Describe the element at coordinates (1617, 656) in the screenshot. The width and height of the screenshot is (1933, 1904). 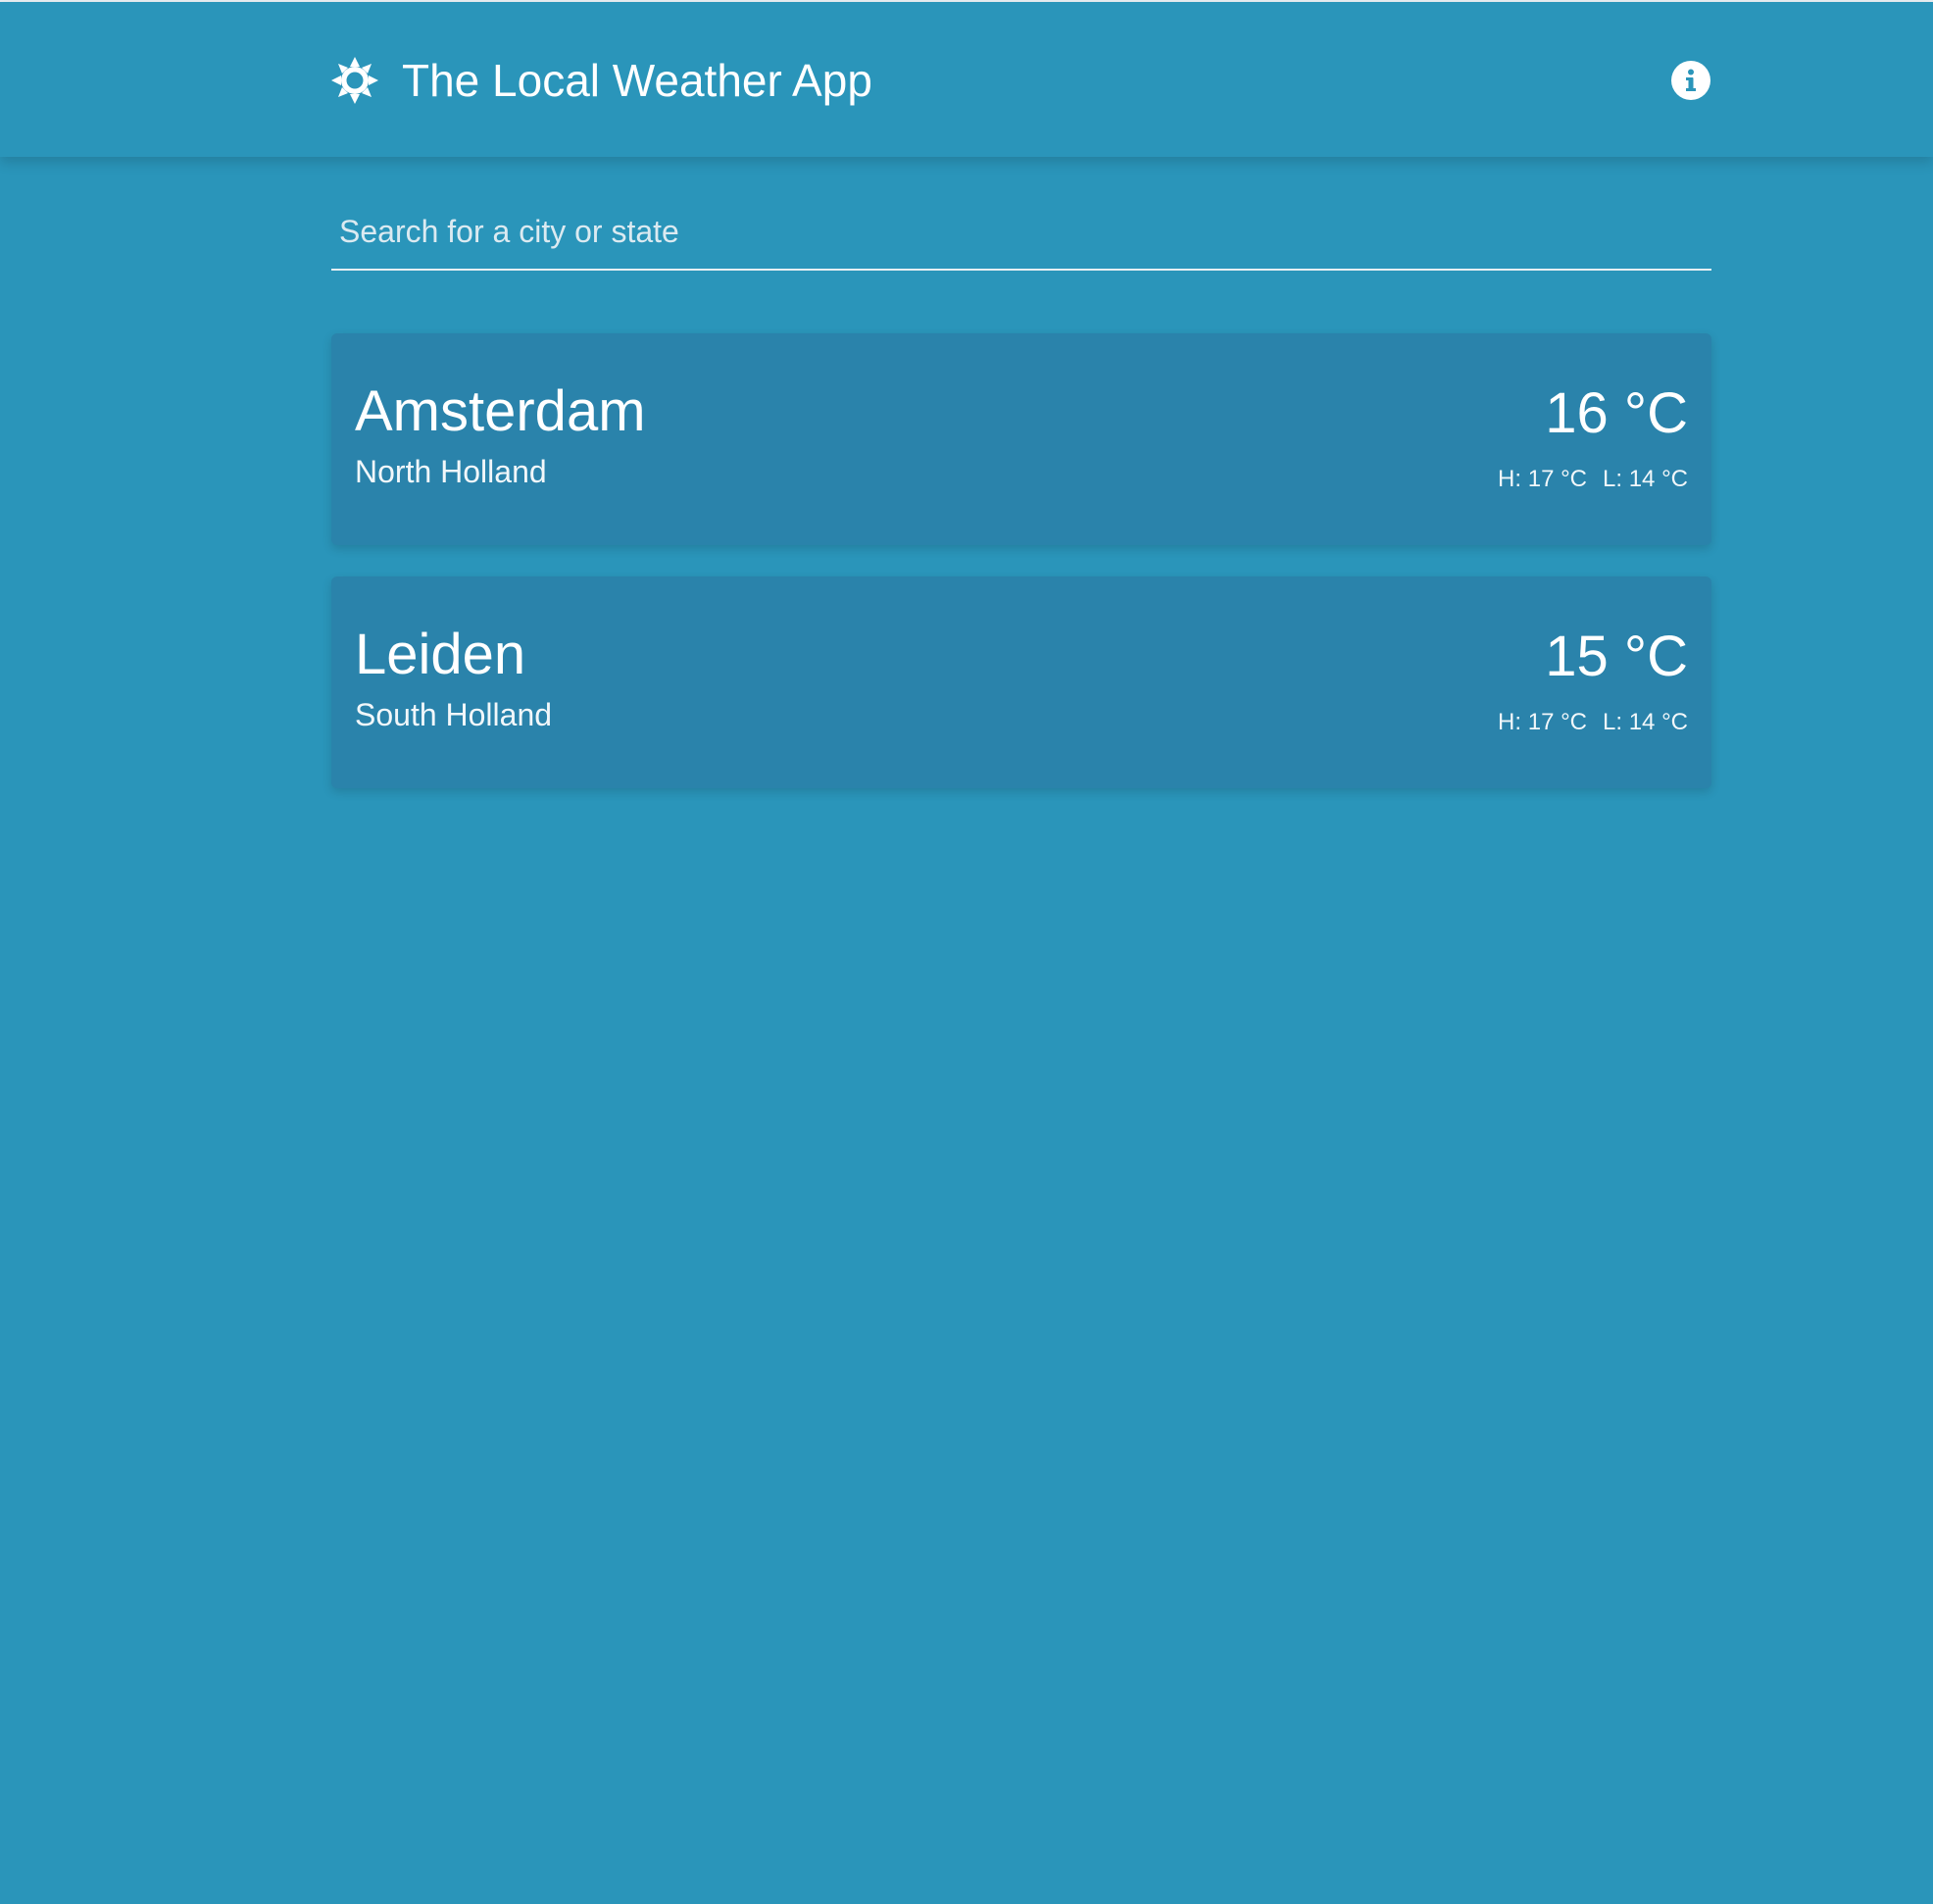
I see `current-temperature: 15 °C` at that location.